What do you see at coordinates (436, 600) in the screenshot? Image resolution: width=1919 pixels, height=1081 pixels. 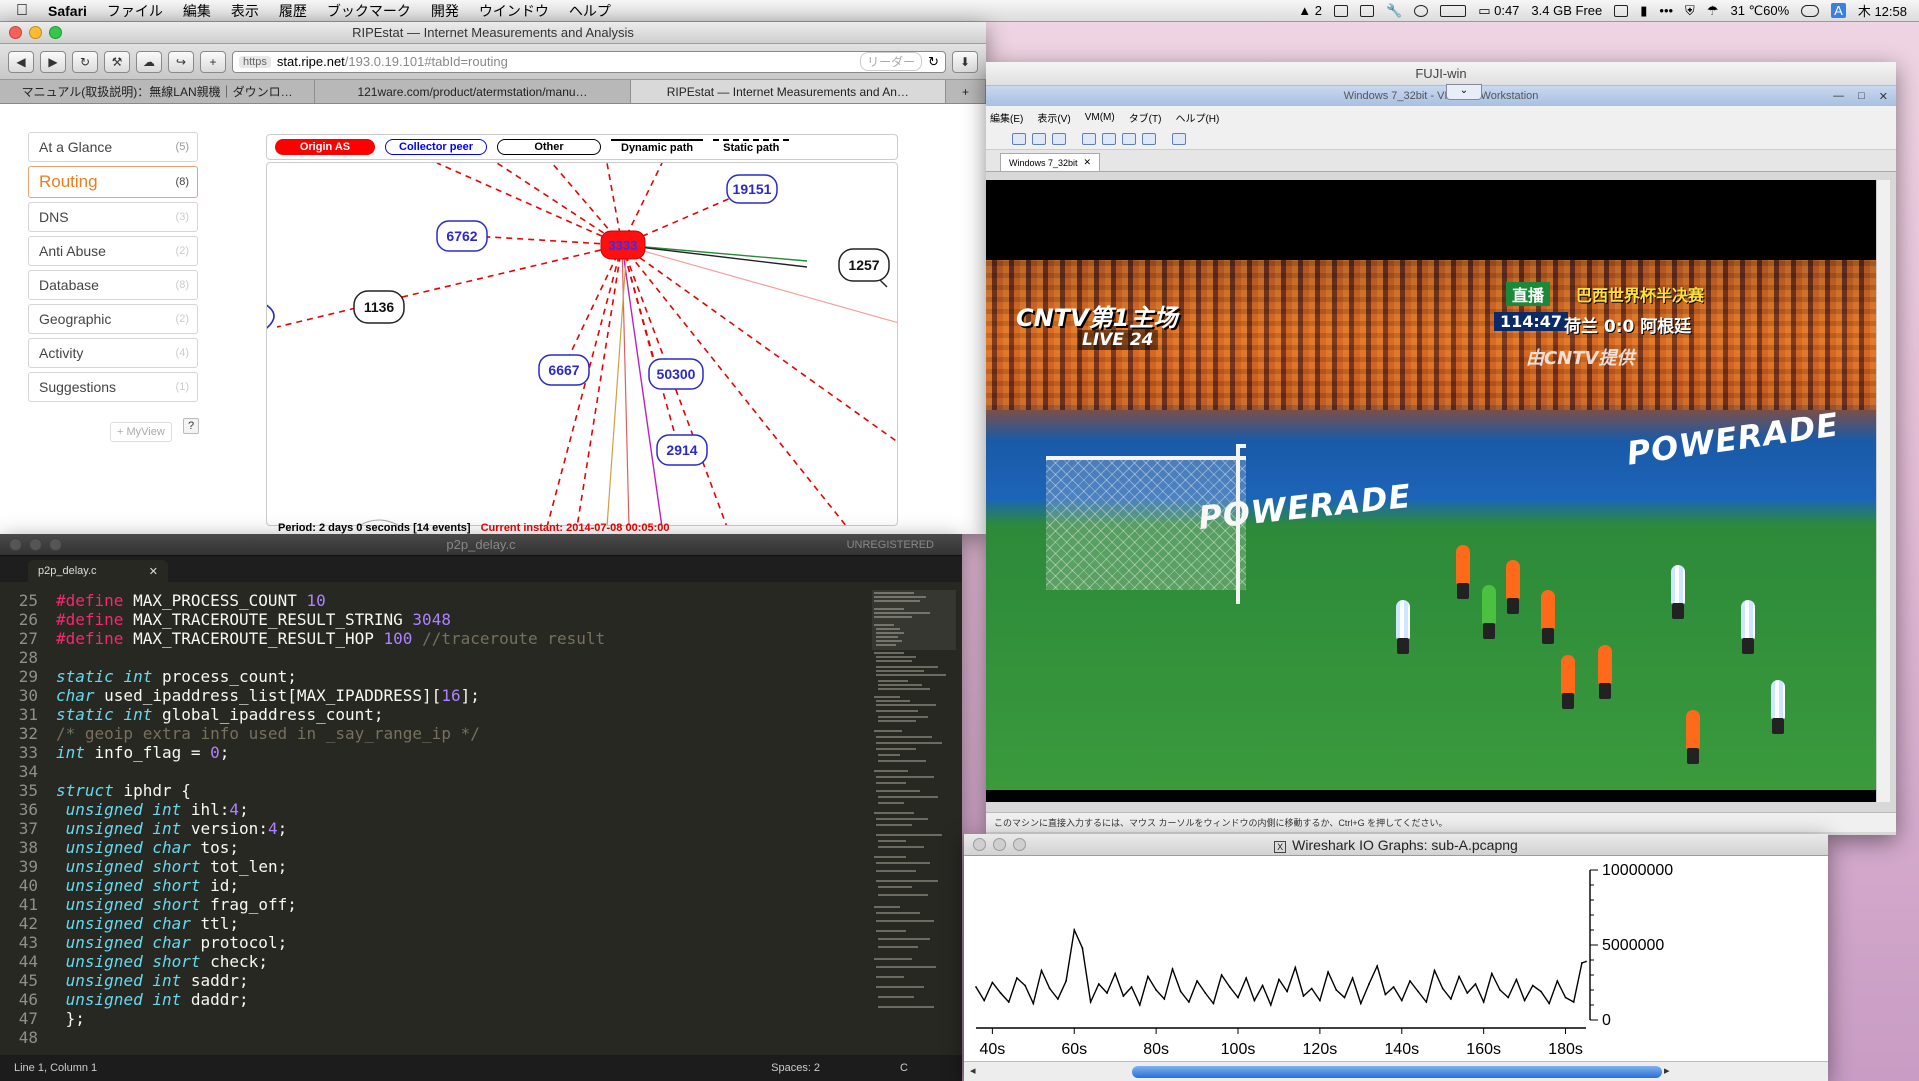 I see `code-line: 25 #define MAX_PROCESS_COUNT 10` at bounding box center [436, 600].